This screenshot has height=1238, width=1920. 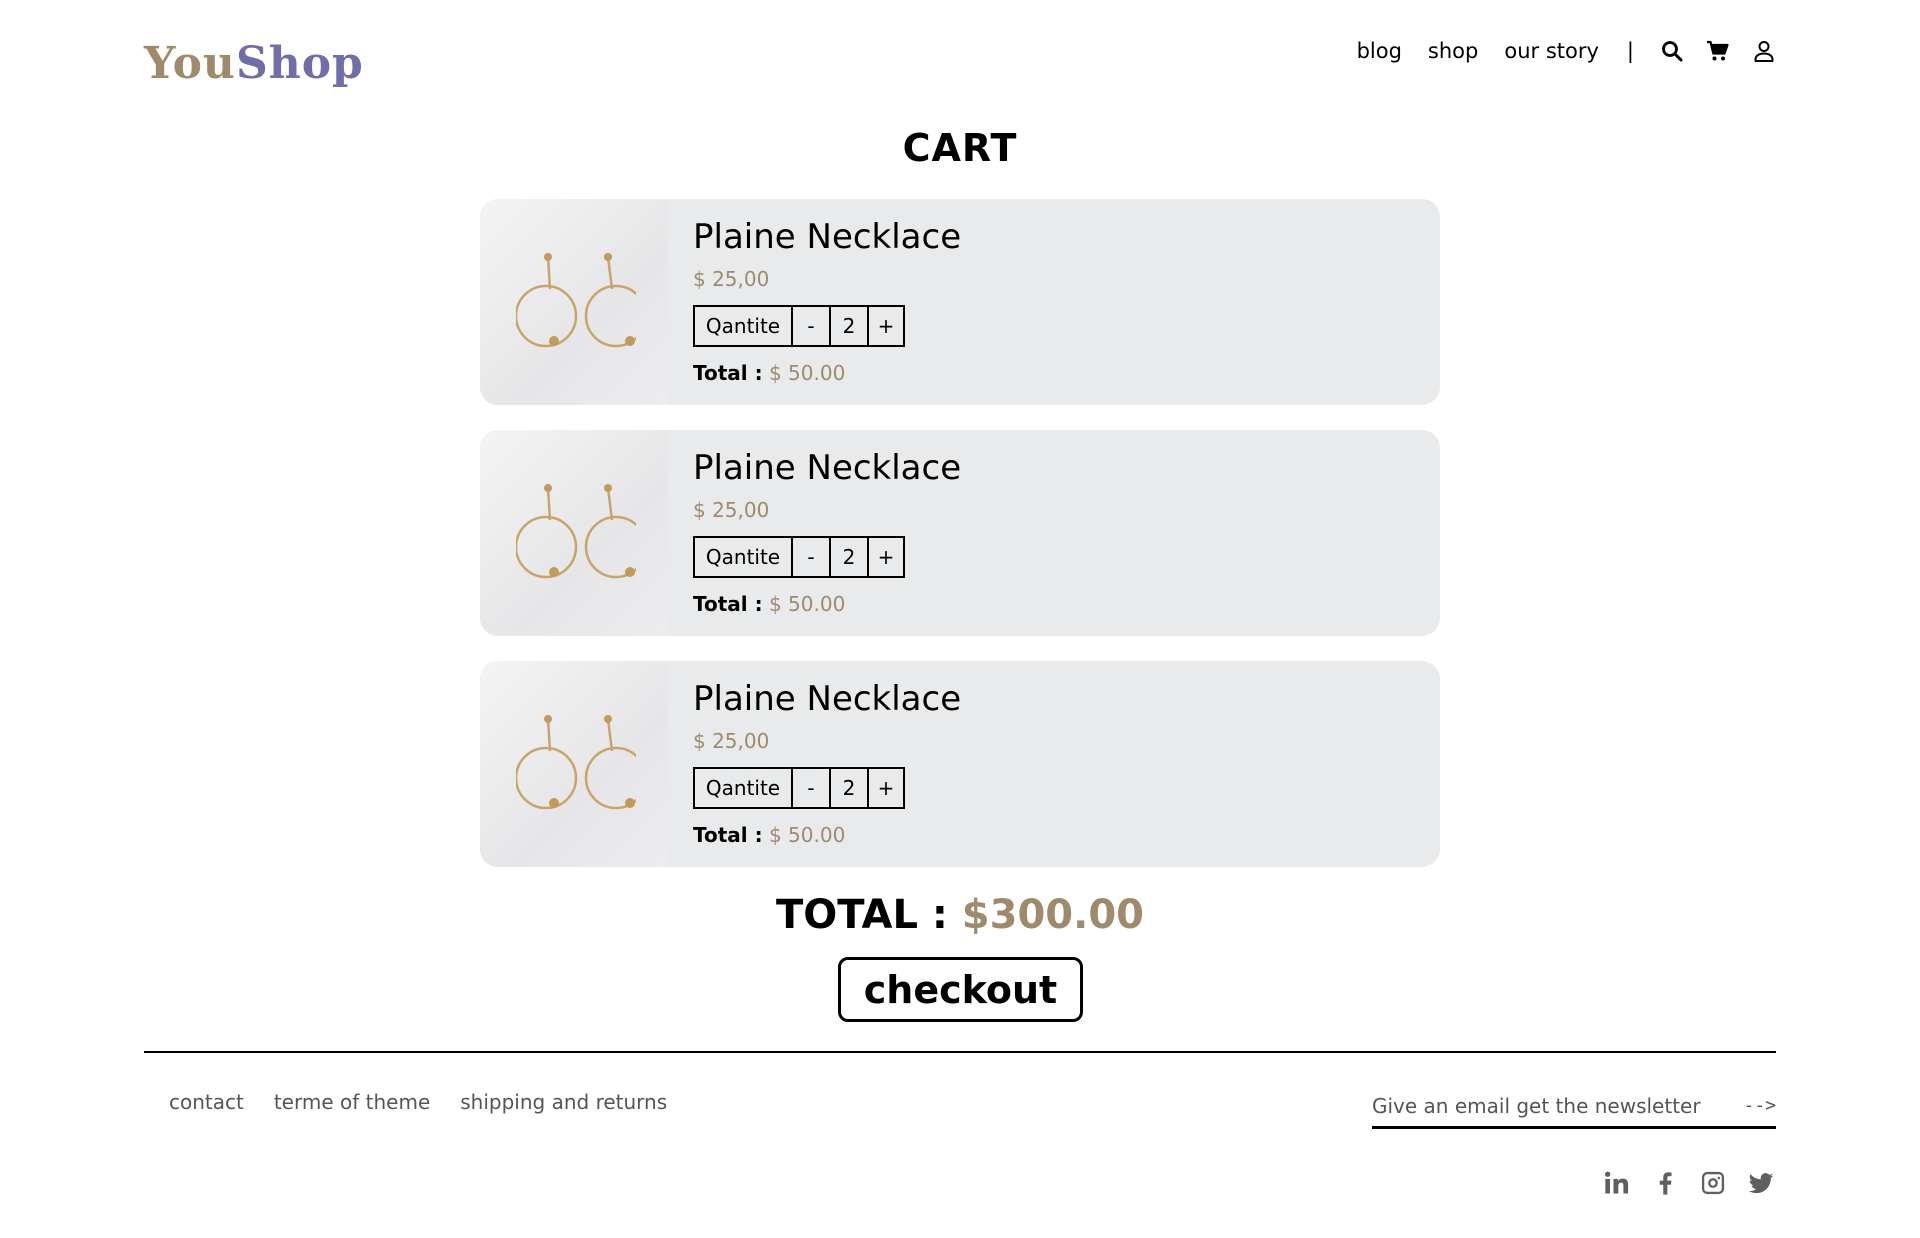 What do you see at coordinates (960, 915) in the screenshot?
I see `grand-total: TOTAL : $300.00` at bounding box center [960, 915].